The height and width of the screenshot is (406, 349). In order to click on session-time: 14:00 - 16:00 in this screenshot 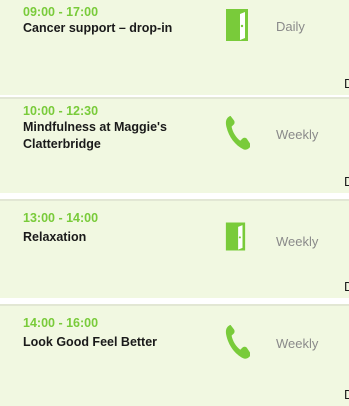, I will do `click(61, 323)`.